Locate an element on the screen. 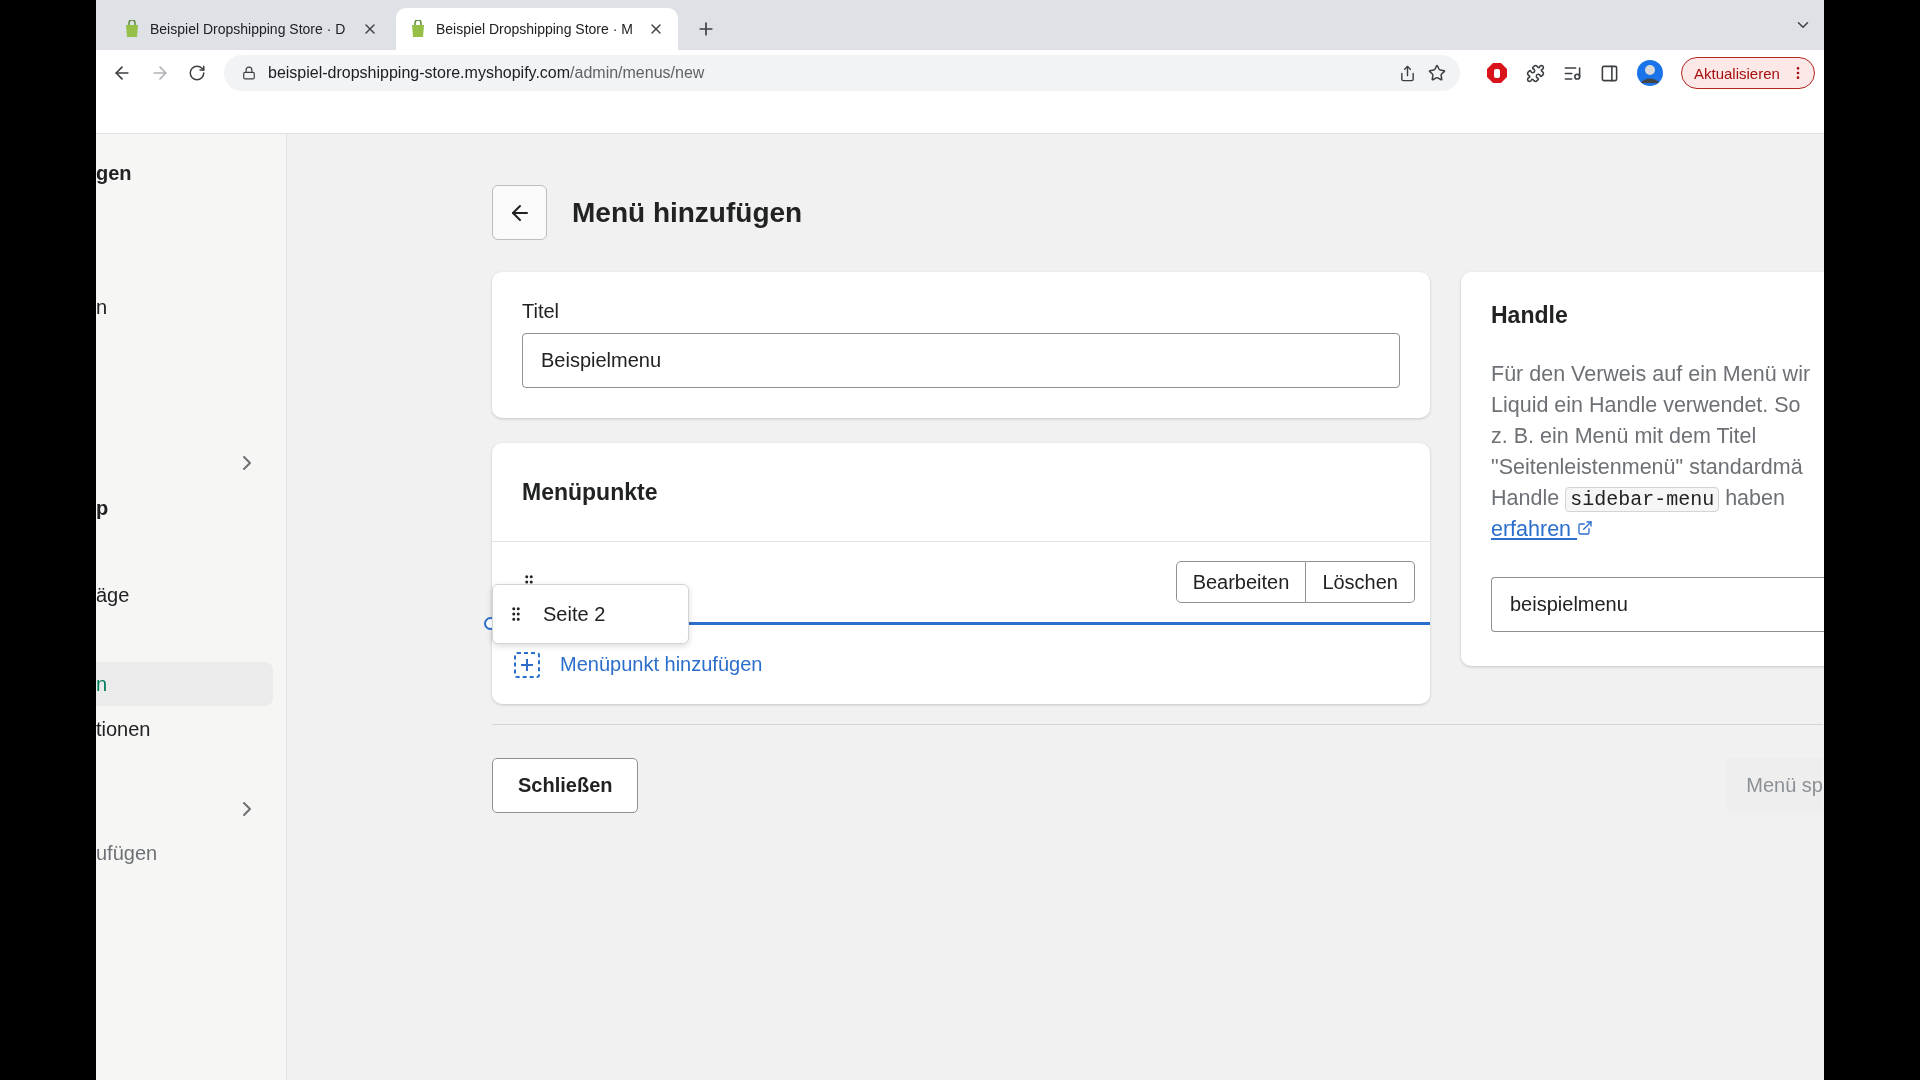  add-menu-item-link: Menüpunkt hinzufügen is located at coordinates (661, 664).